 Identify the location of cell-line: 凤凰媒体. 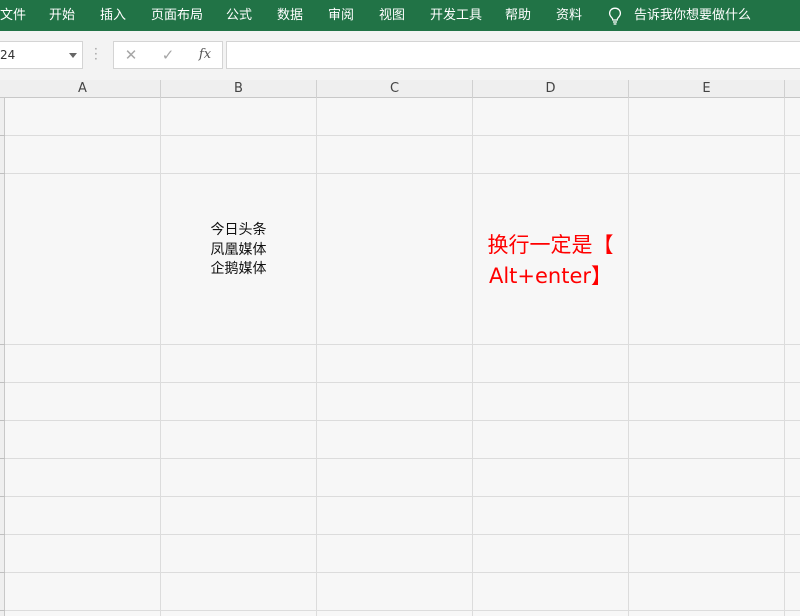
(238, 249).